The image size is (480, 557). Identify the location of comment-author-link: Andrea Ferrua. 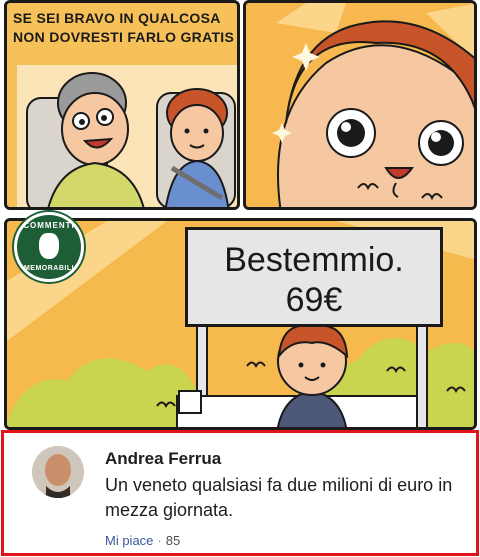
(163, 459).